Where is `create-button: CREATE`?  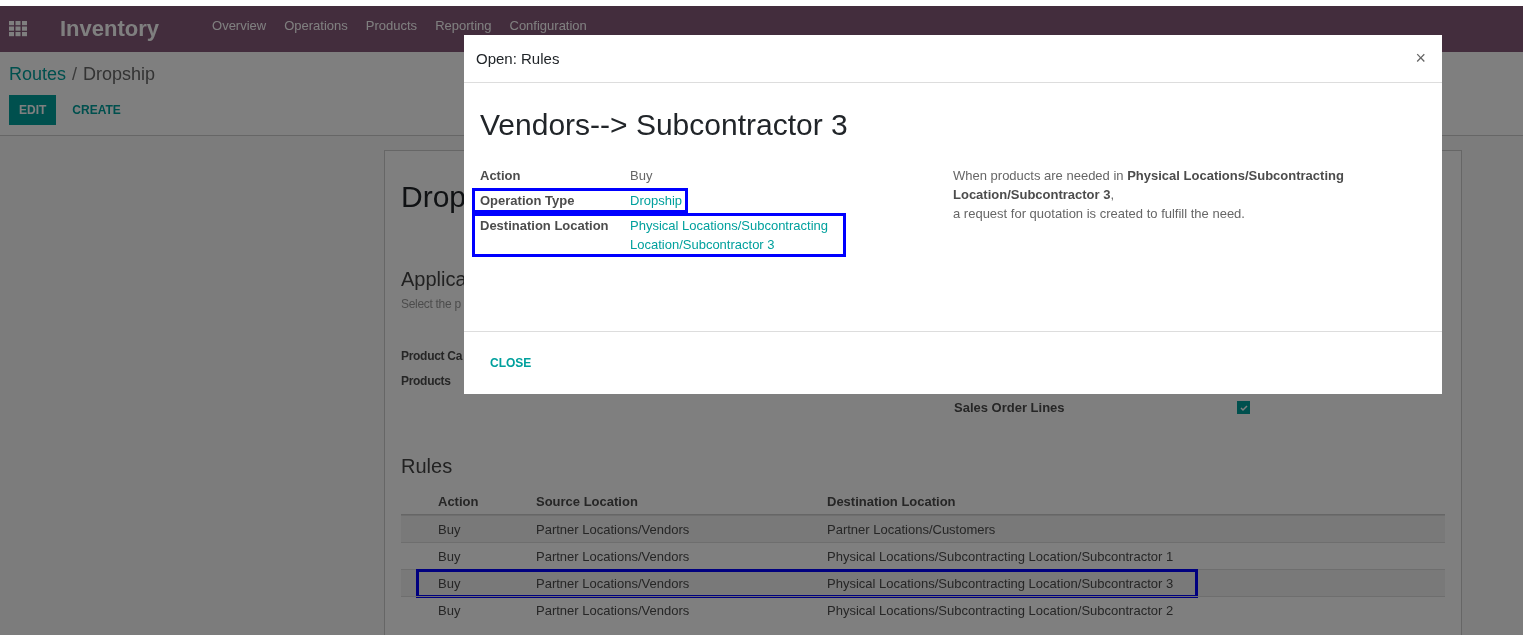 create-button: CREATE is located at coordinates (96, 110).